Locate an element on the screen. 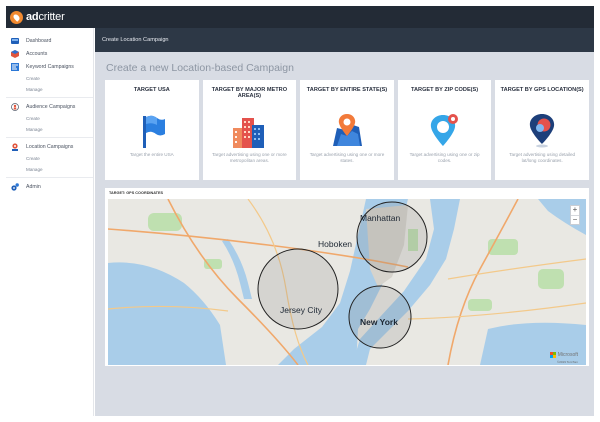 The width and height of the screenshot is (600, 422). sidebar-subitem-location-create: Create is located at coordinates (49, 158).